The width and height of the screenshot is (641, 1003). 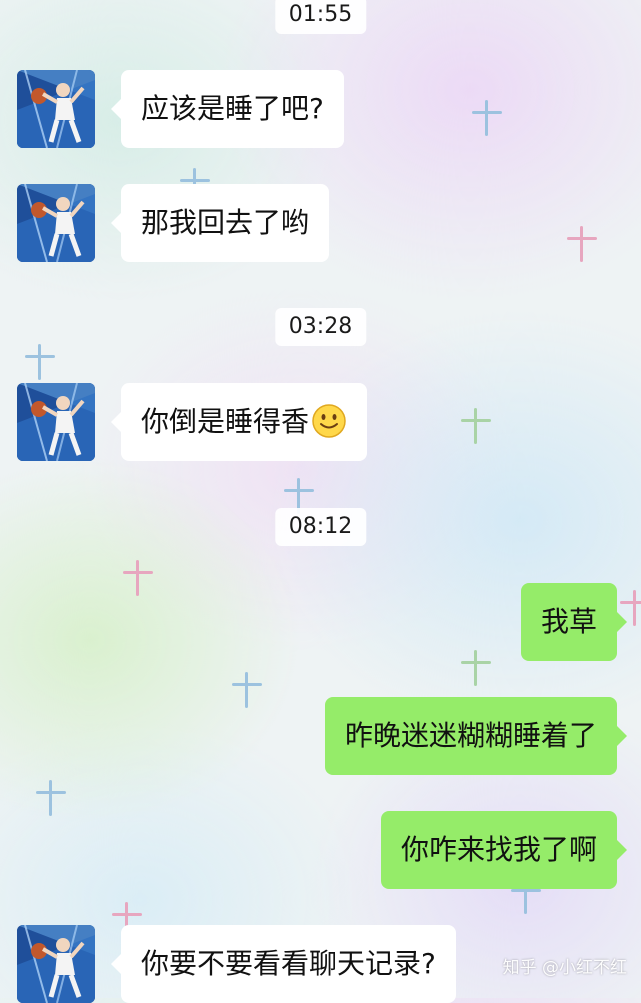 I want to click on message-text: 你倒是睡得香, so click(x=225, y=421).